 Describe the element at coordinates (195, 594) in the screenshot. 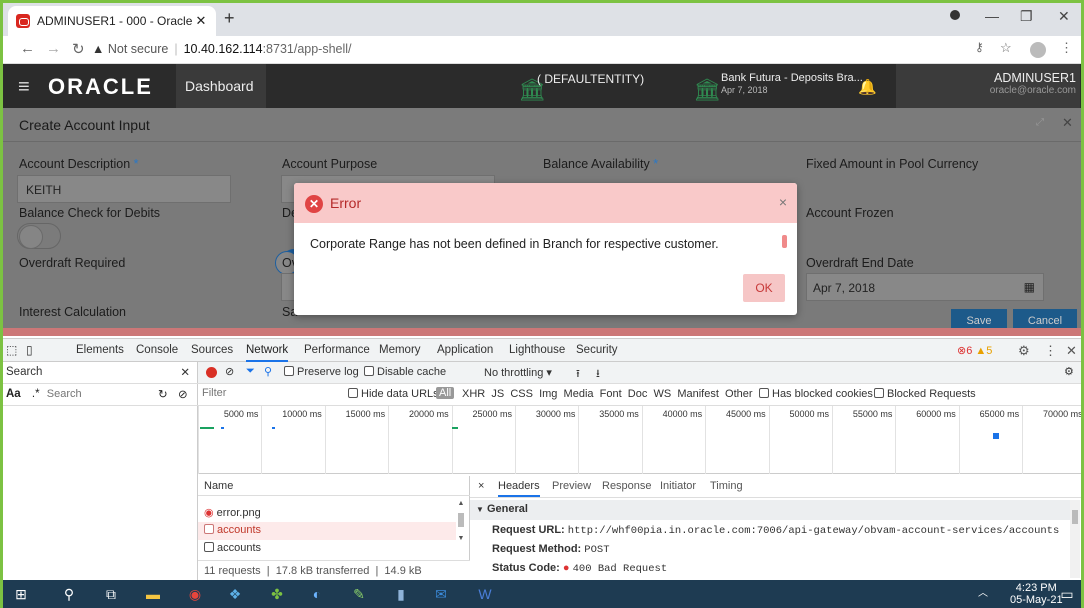

I see `chrome-icon: ◉` at that location.